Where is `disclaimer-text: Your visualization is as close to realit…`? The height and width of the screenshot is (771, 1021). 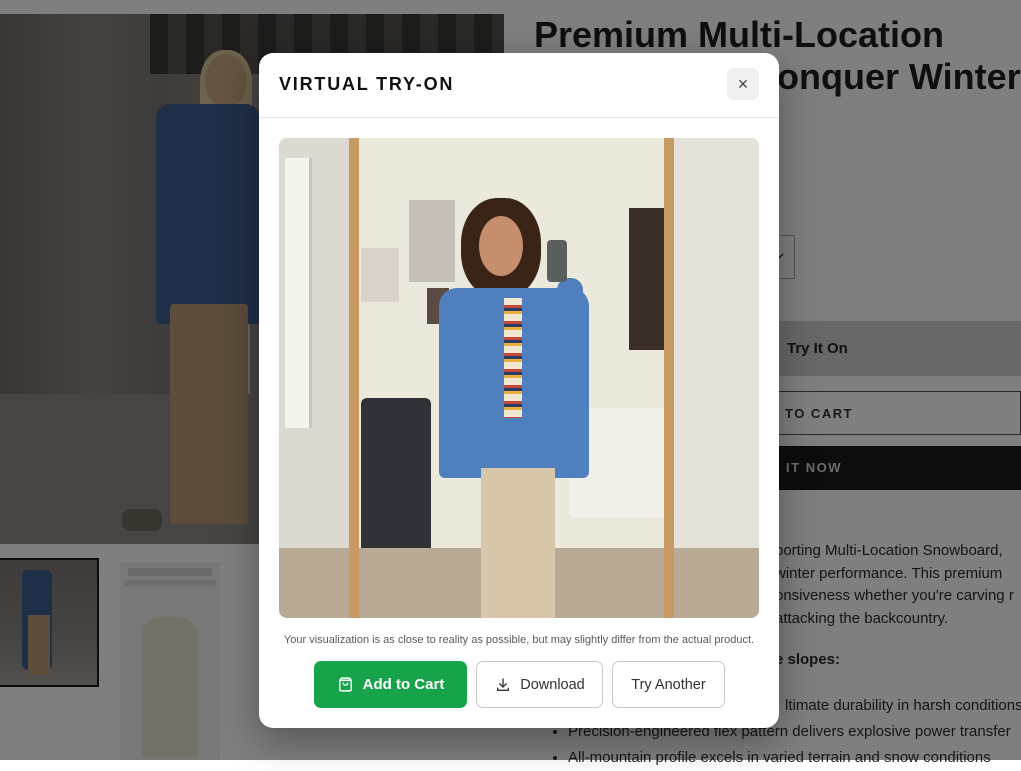
disclaimer-text: Your visualization is as close to realit… is located at coordinates (519, 640).